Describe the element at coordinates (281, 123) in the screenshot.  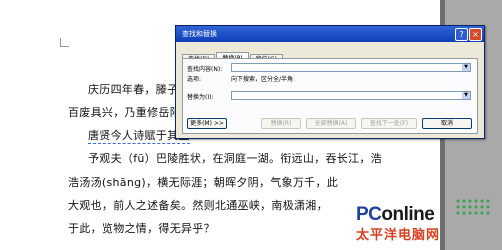
I see `replace-button: 替换(R)` at that location.